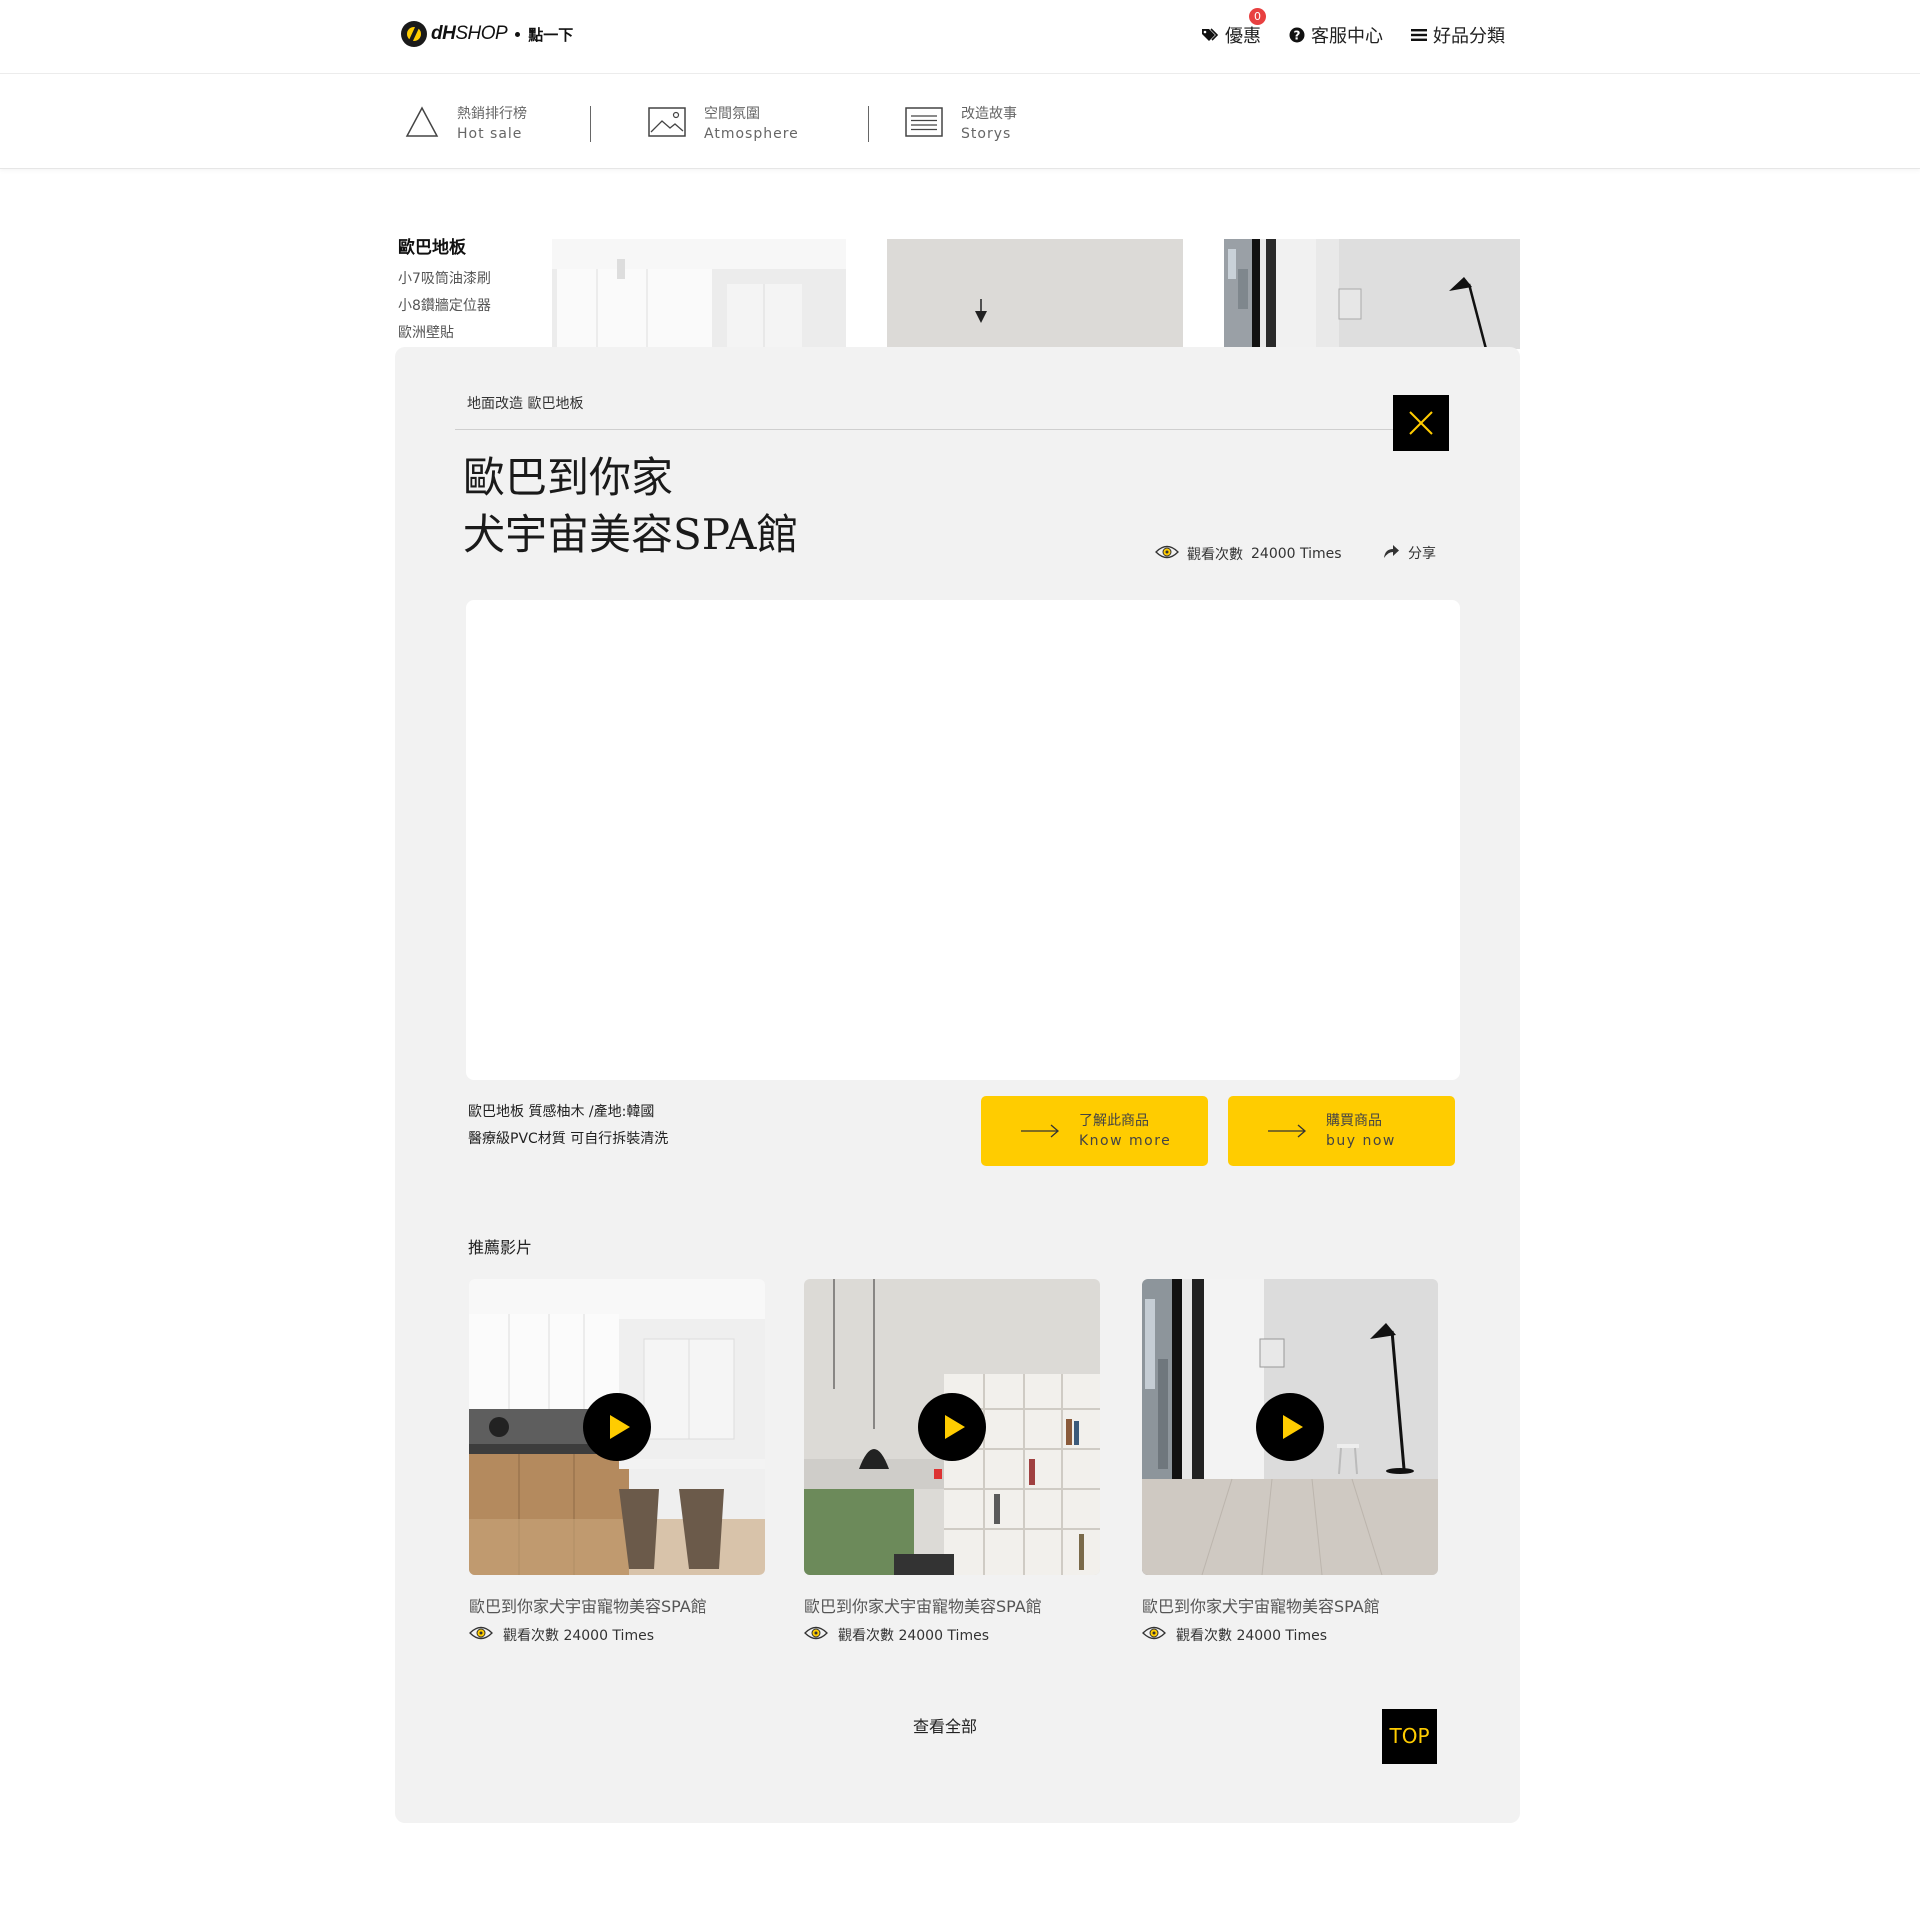 The height and width of the screenshot is (1930, 1920). What do you see at coordinates (1114, 1121) in the screenshot?
I see `know-more-zh: 了解此商品` at bounding box center [1114, 1121].